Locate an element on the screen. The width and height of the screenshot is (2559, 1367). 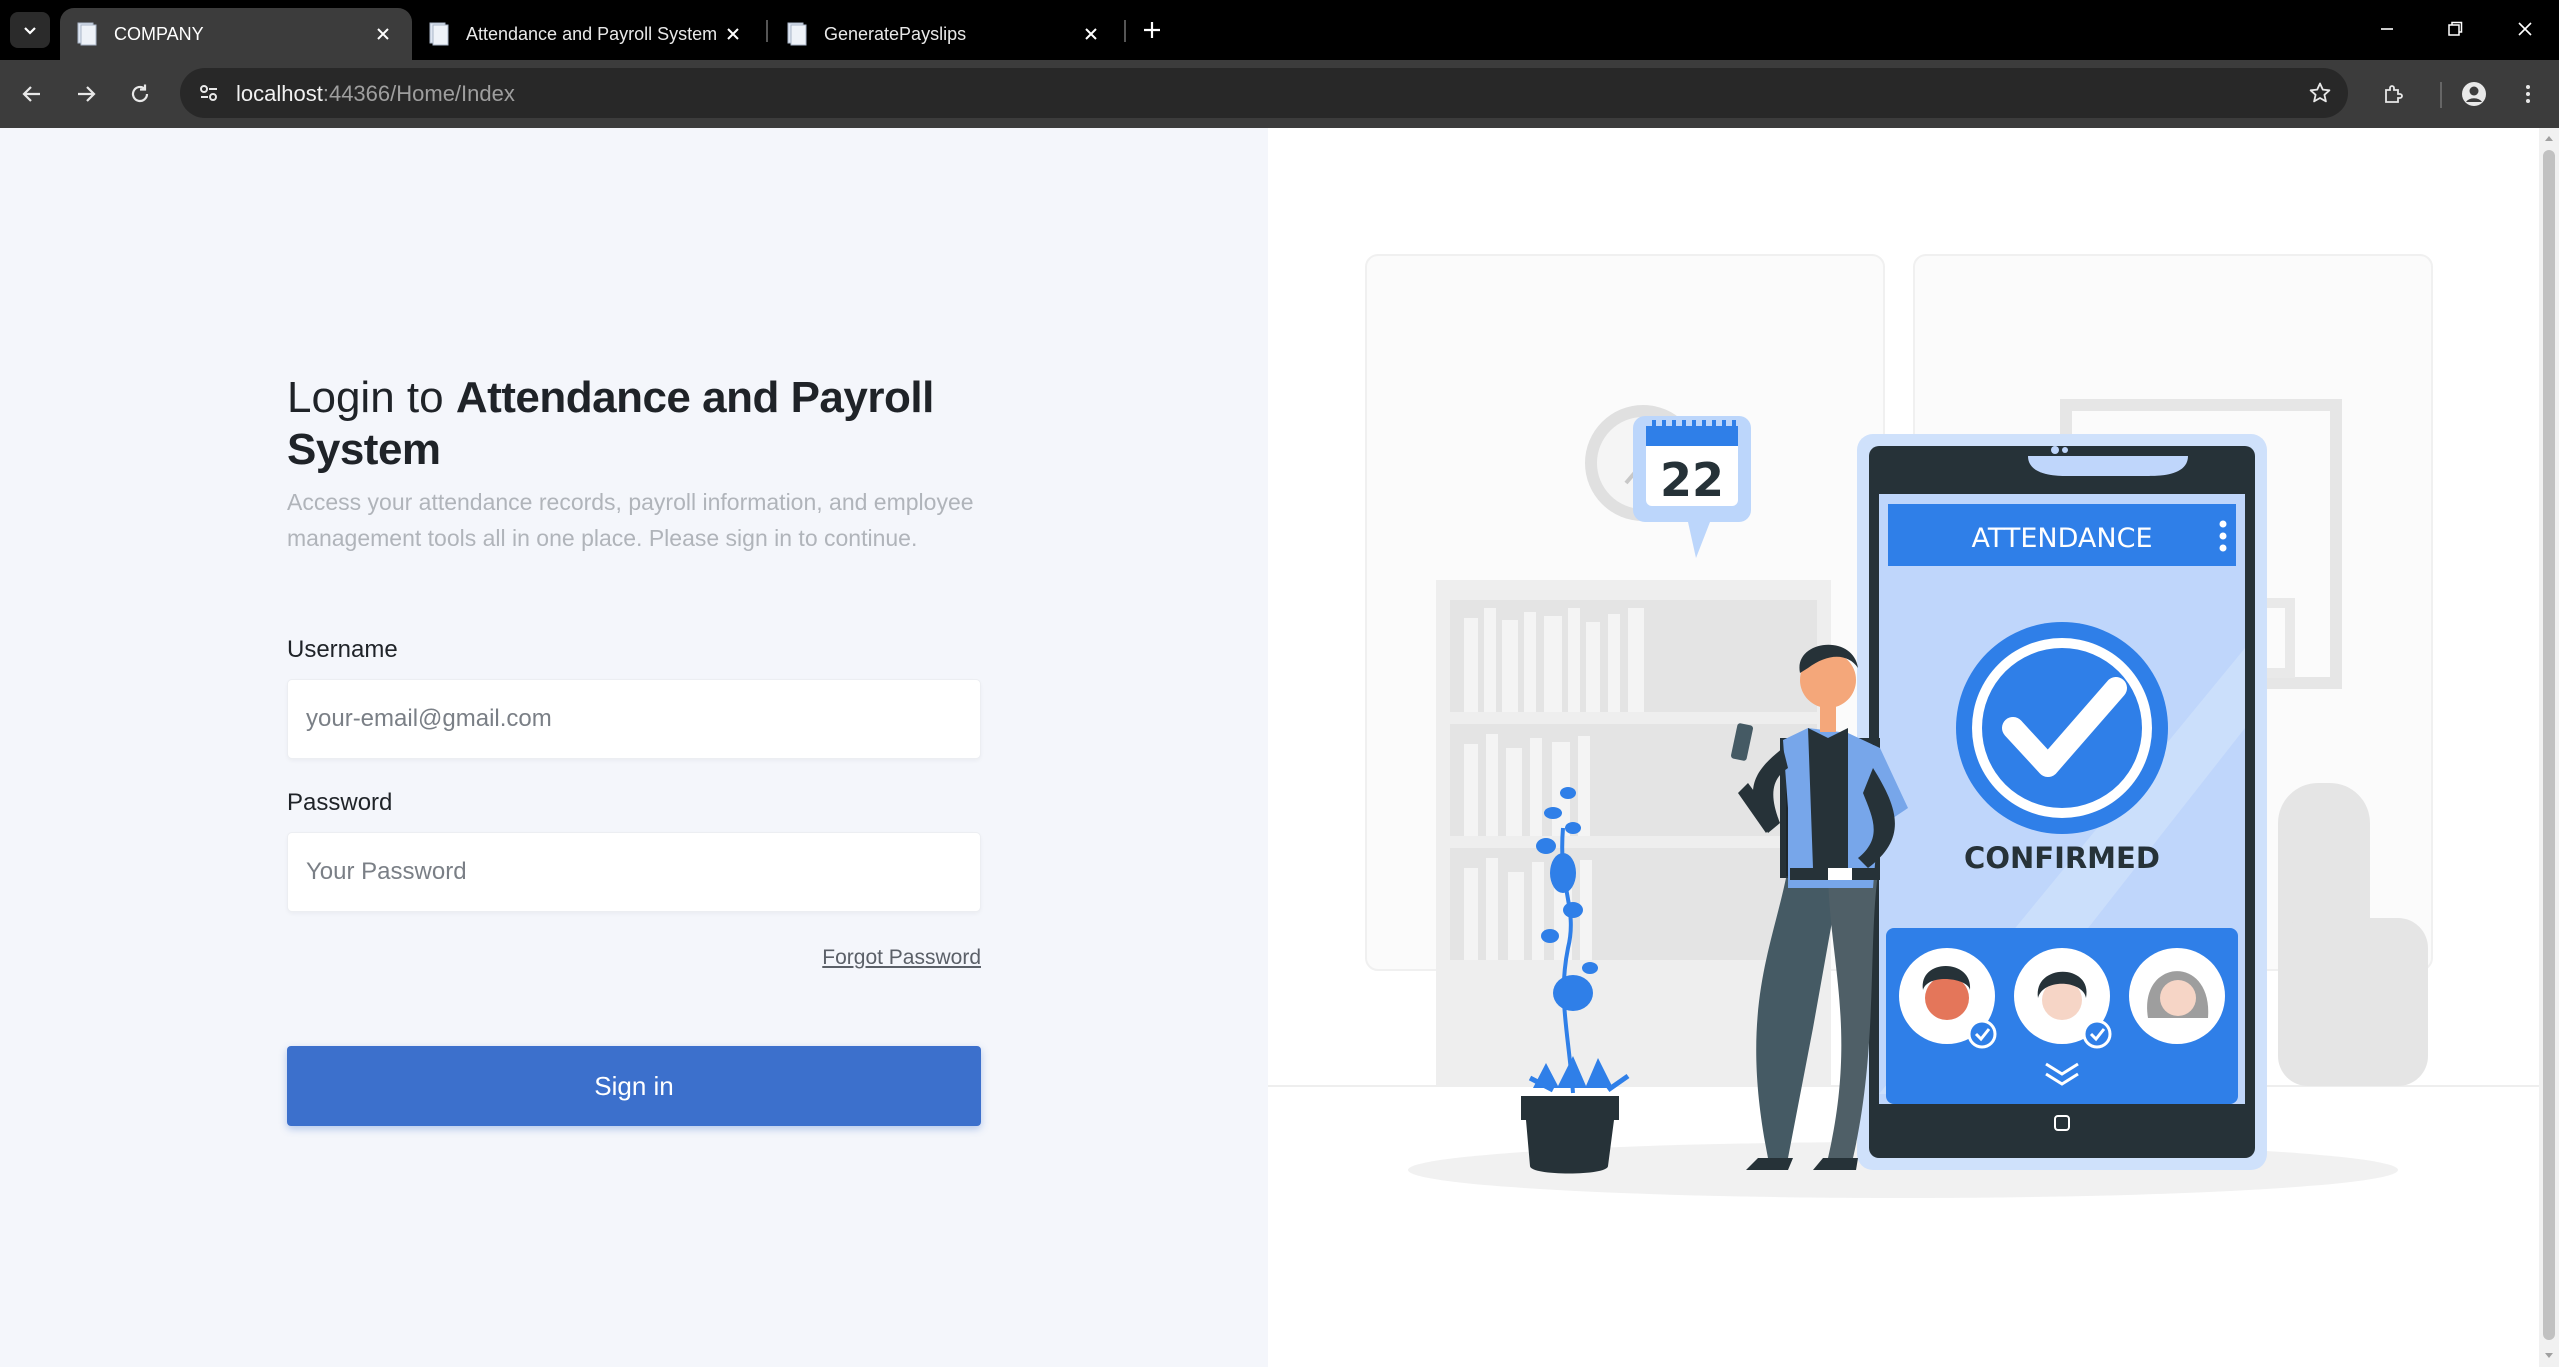
forward-button is located at coordinates (86, 94).